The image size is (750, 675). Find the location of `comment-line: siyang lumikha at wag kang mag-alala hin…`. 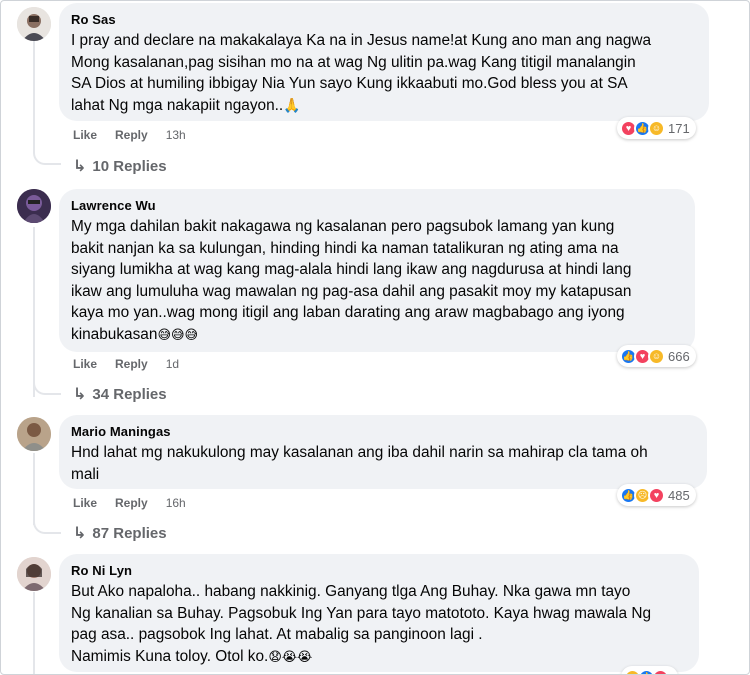

comment-line: siyang lumikha at wag kang mag-alala hin… is located at coordinates (351, 269).